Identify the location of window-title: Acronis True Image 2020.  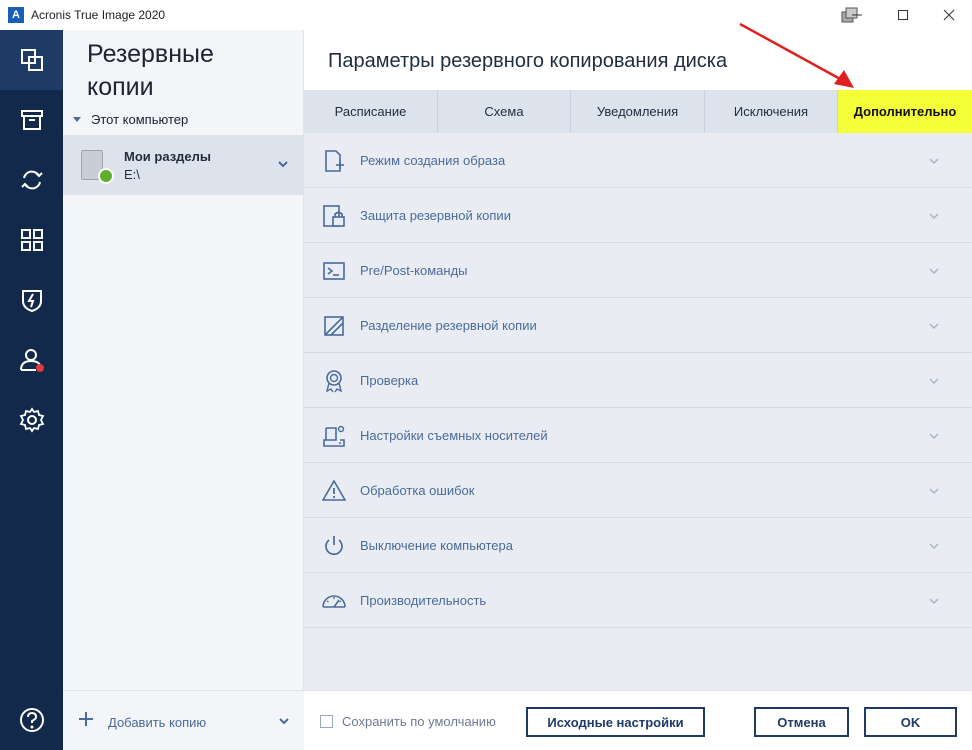
(98, 15).